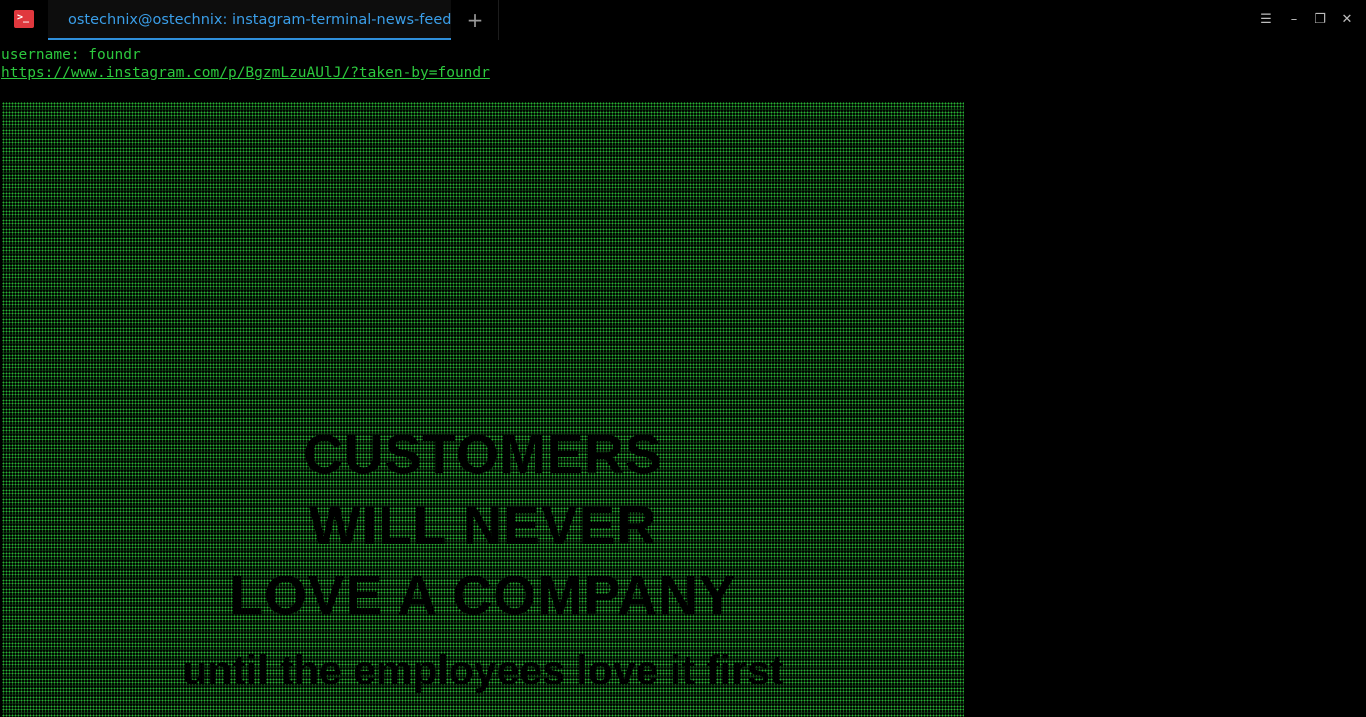 The width and height of the screenshot is (1366, 717). I want to click on terminal-prompt-icon: >_, so click(23, 17).